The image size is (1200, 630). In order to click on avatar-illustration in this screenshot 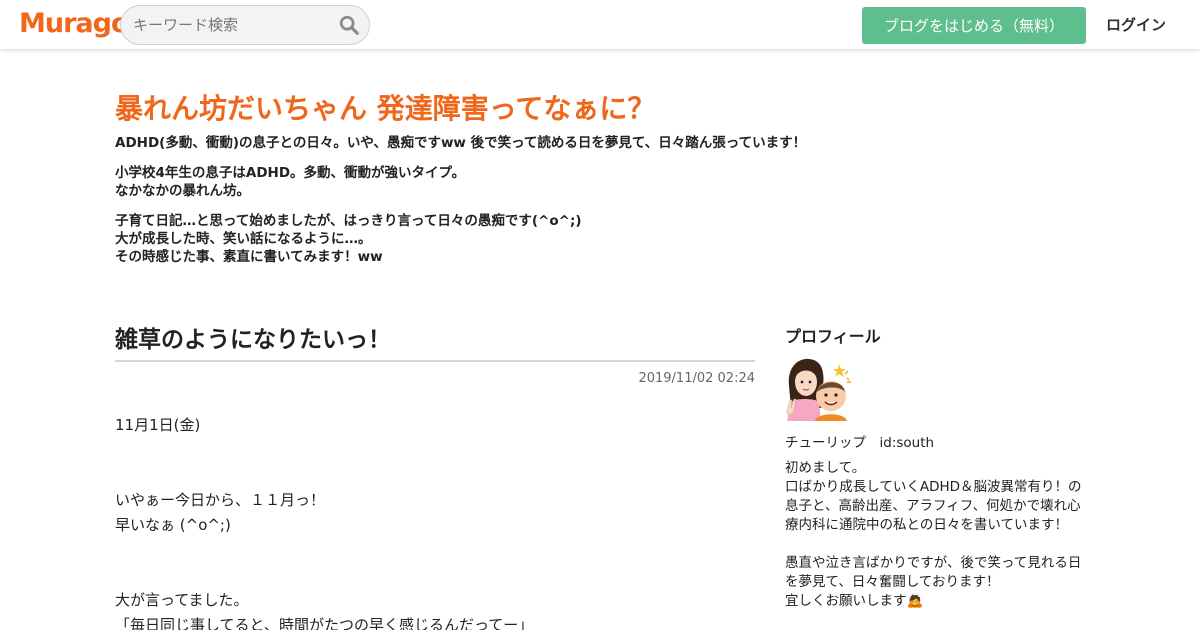, I will do `click(819, 388)`.